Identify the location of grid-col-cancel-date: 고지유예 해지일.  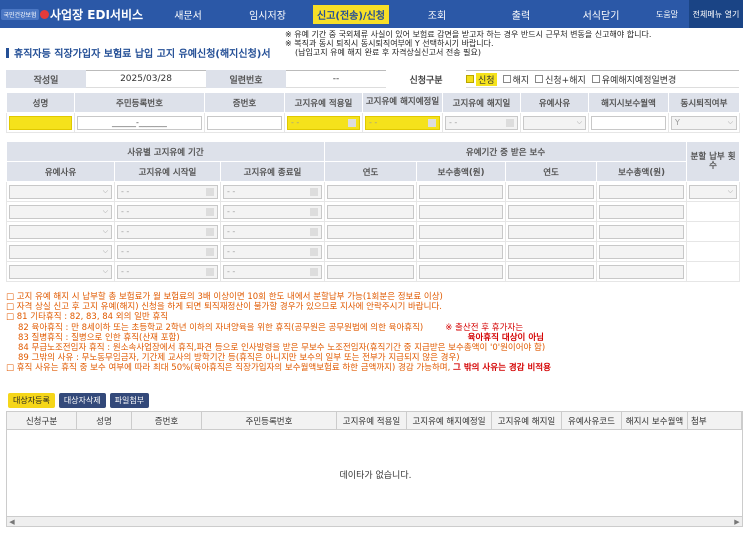
(527, 420).